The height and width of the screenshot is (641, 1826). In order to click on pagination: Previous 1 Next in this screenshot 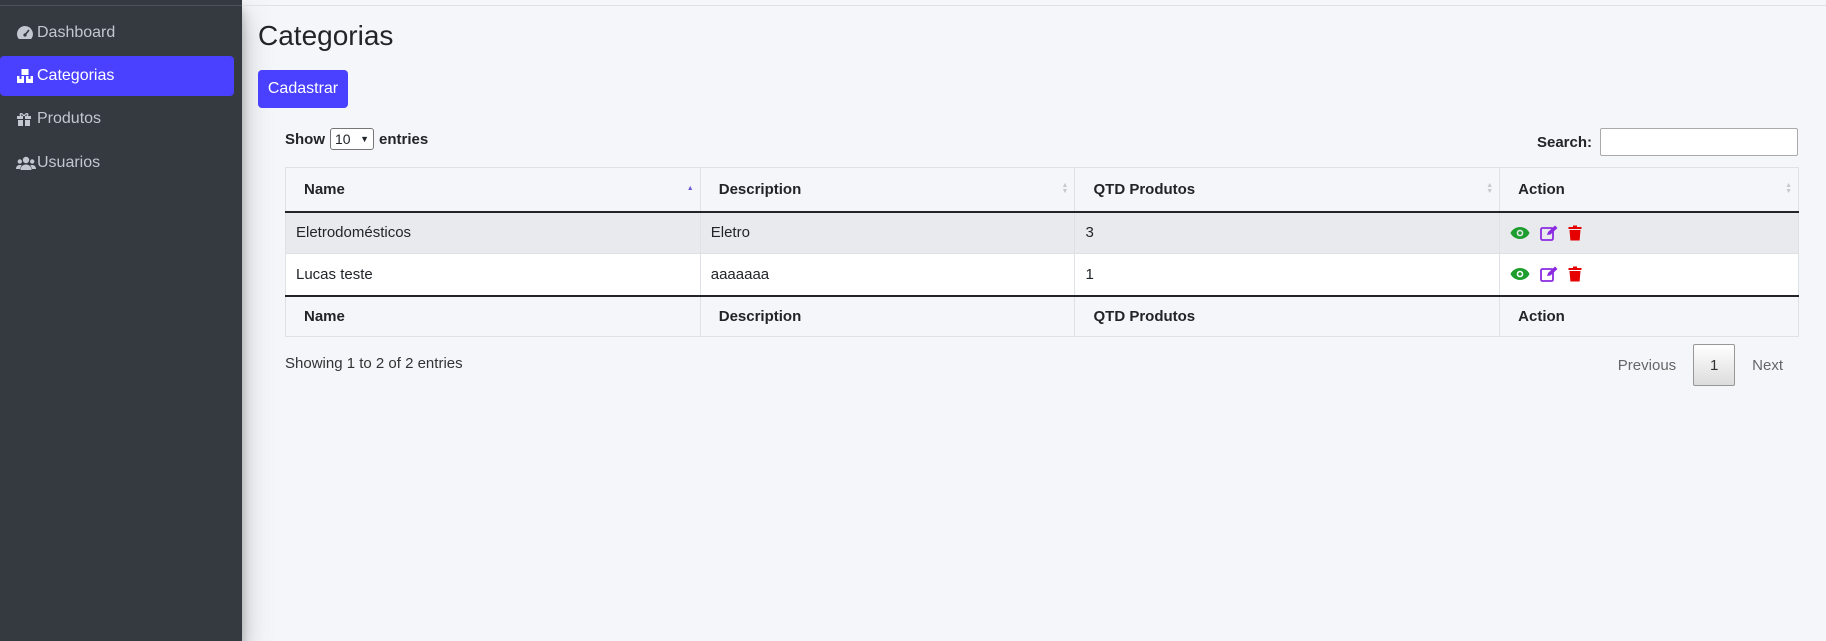, I will do `click(1700, 365)`.